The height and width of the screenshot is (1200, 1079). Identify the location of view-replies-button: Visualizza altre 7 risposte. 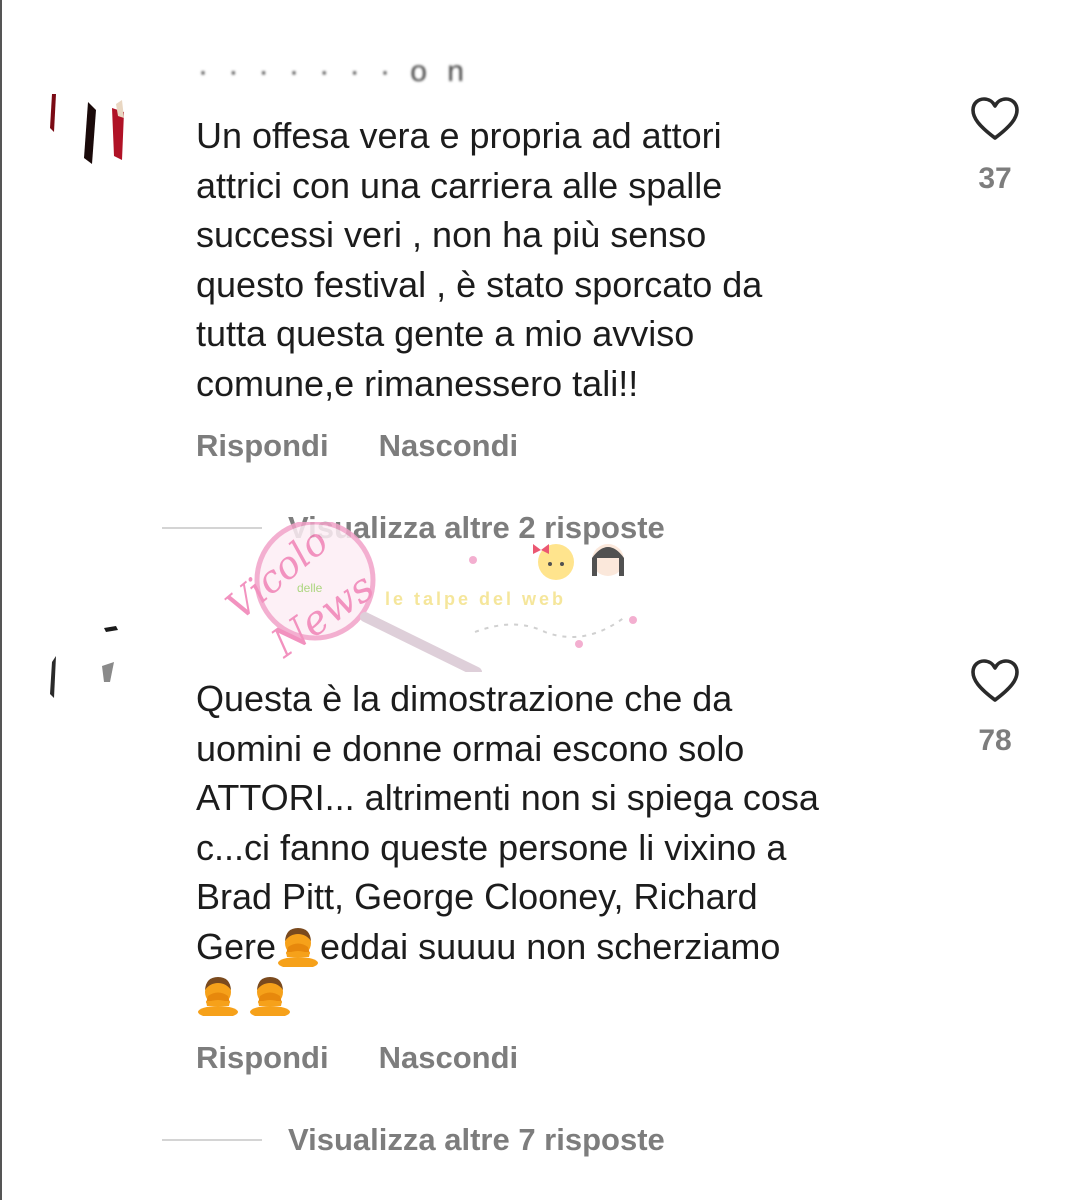
(413, 1140).